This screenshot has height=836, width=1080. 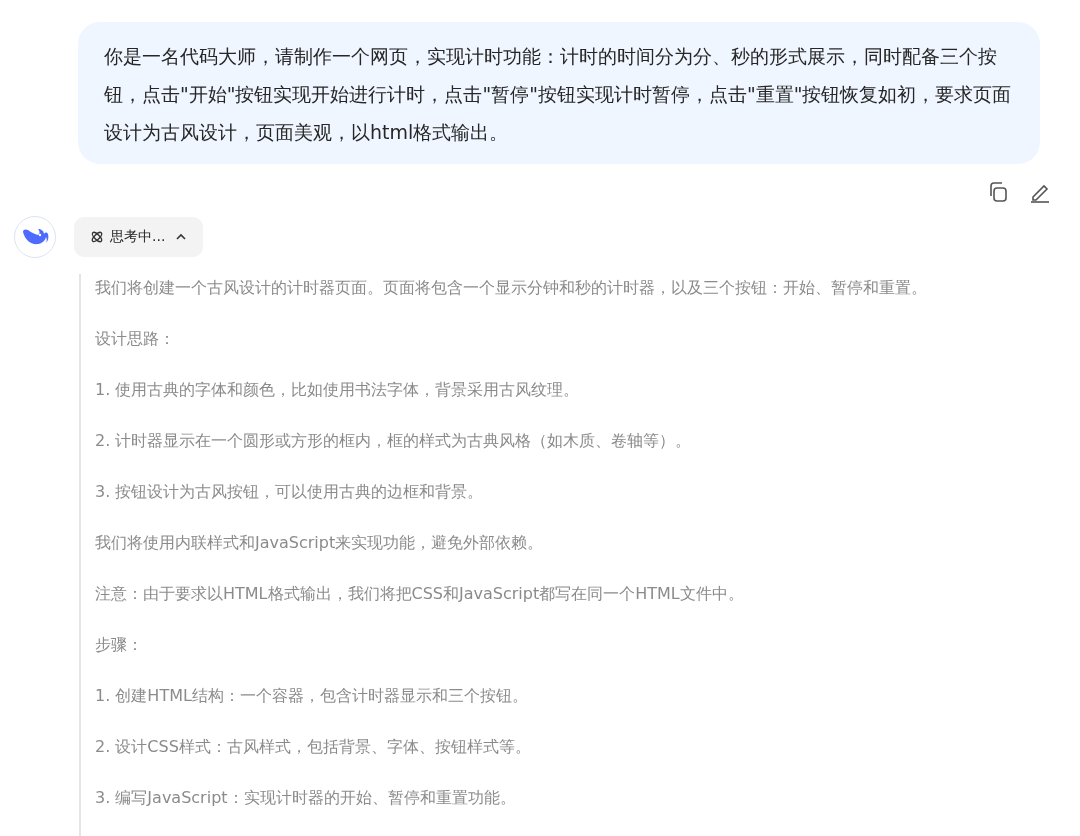 What do you see at coordinates (320, 543) in the screenshot?
I see `thought-paragraph: 我们将使用内联样式和JavaScript来实现功能，避免外部依赖。` at bounding box center [320, 543].